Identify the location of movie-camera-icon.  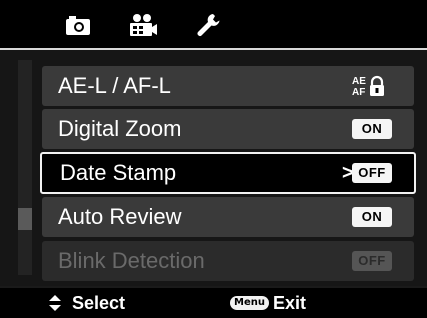
(143, 25).